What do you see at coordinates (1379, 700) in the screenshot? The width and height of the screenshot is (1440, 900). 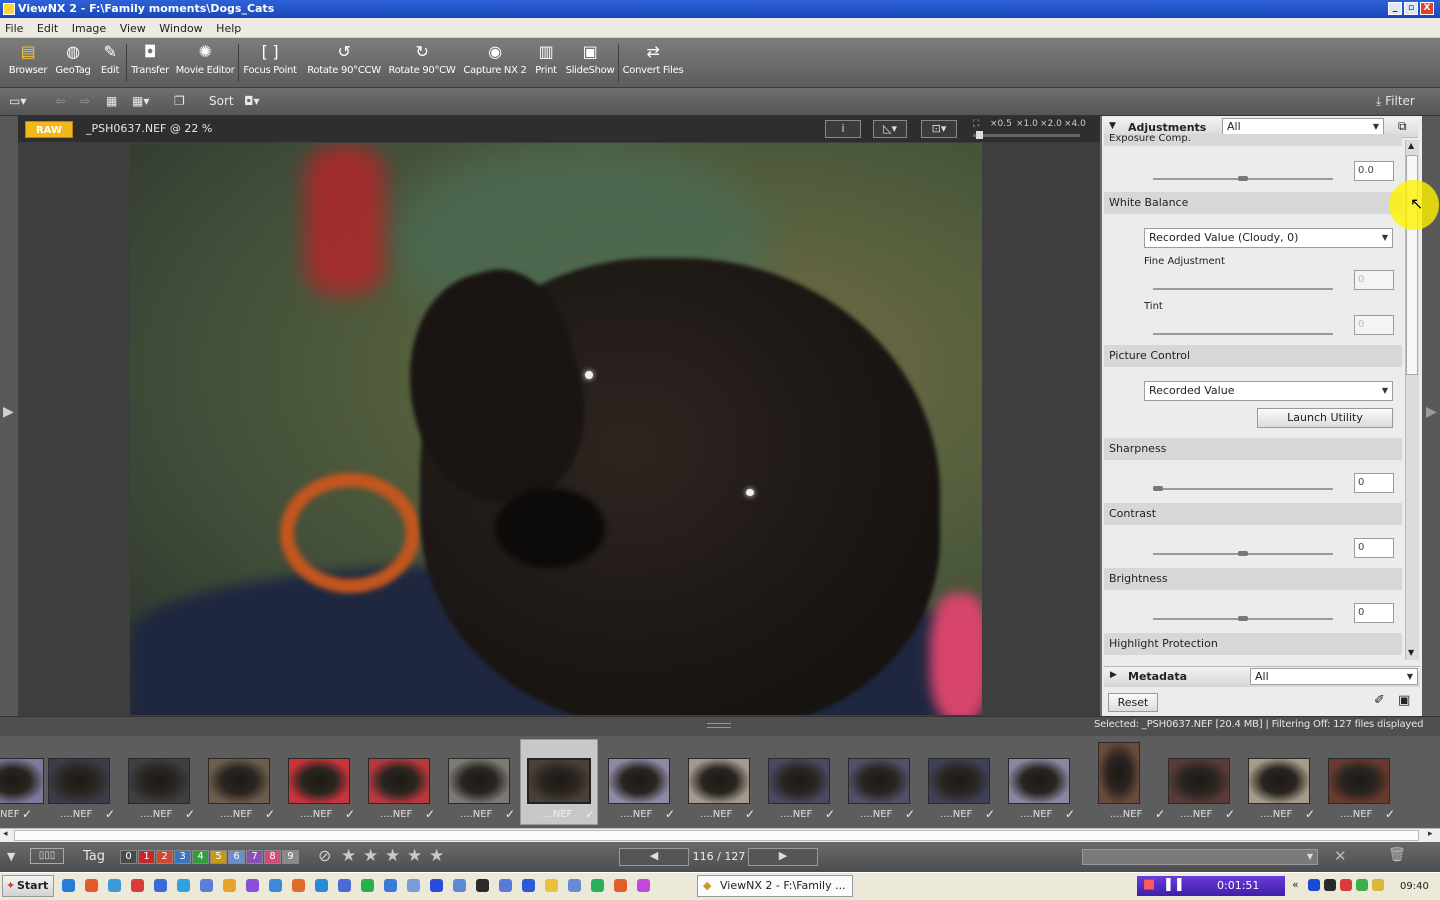 I see `pen-icon: ✐` at bounding box center [1379, 700].